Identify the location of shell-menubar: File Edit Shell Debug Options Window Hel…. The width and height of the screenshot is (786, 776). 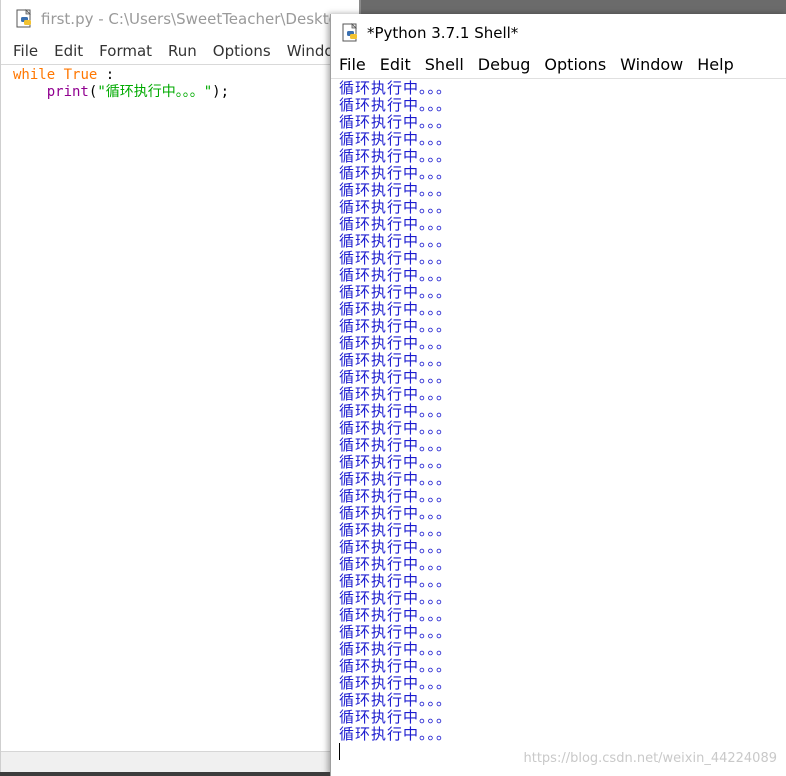
(558, 65).